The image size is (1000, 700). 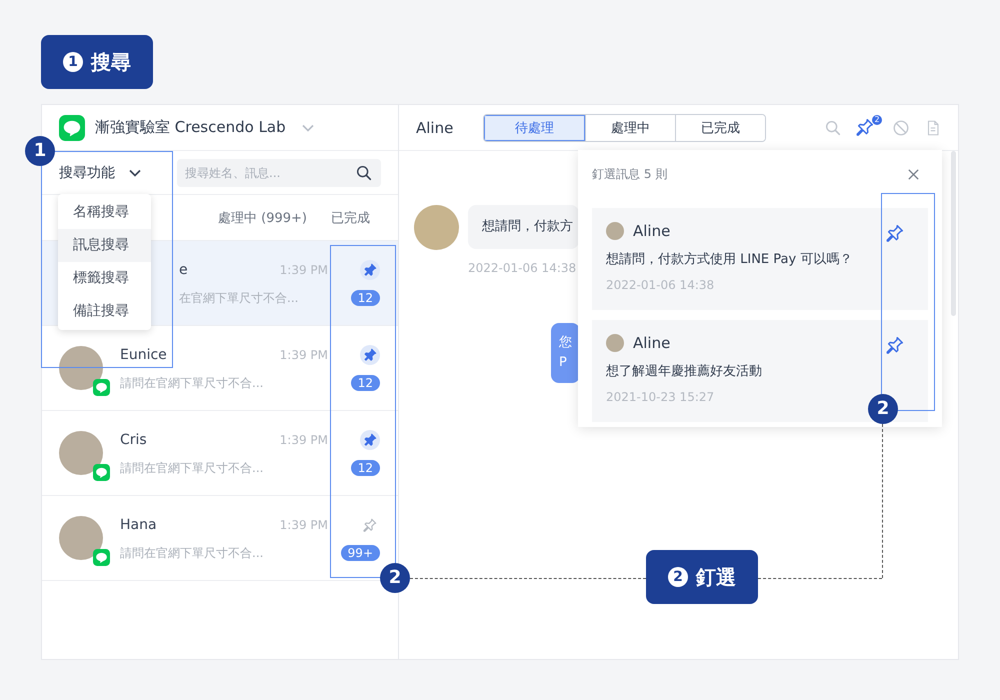 What do you see at coordinates (183, 270) in the screenshot?
I see `contact-name: e` at bounding box center [183, 270].